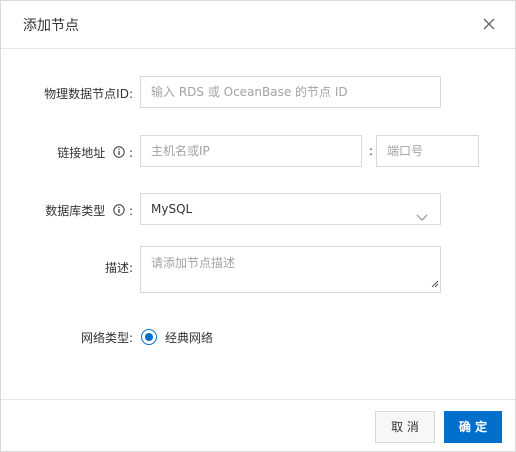 The image size is (516, 452). What do you see at coordinates (81, 153) in the screenshot?
I see `link-address-label-text: 链接地址` at bounding box center [81, 153].